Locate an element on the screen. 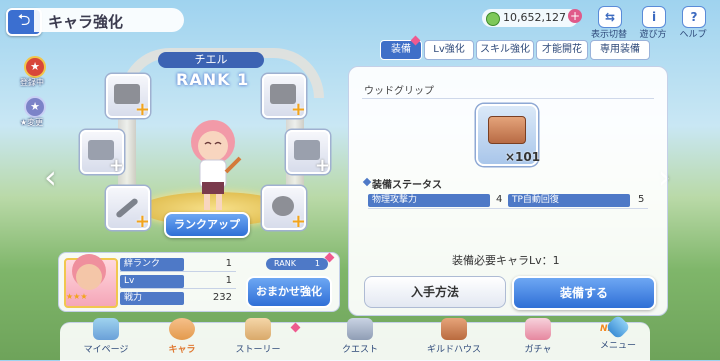 The image size is (720, 361). auto-enhance-button: おまかせ強化 is located at coordinates (289, 292).